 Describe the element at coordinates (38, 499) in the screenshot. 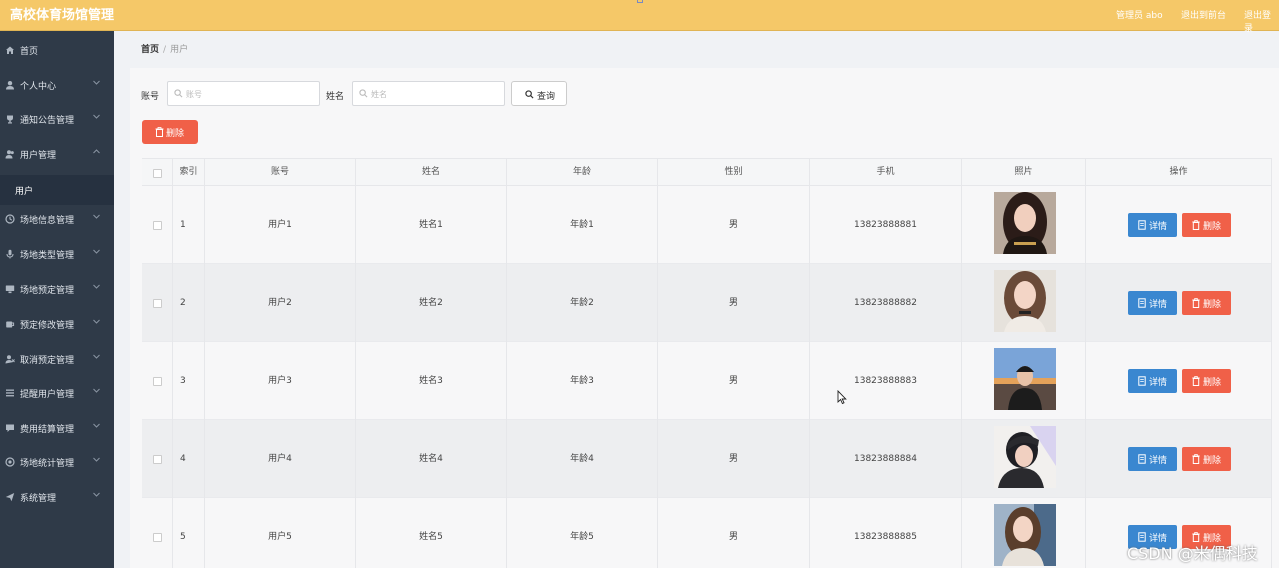

I see `sidebar-item-label: 系统管理` at that location.